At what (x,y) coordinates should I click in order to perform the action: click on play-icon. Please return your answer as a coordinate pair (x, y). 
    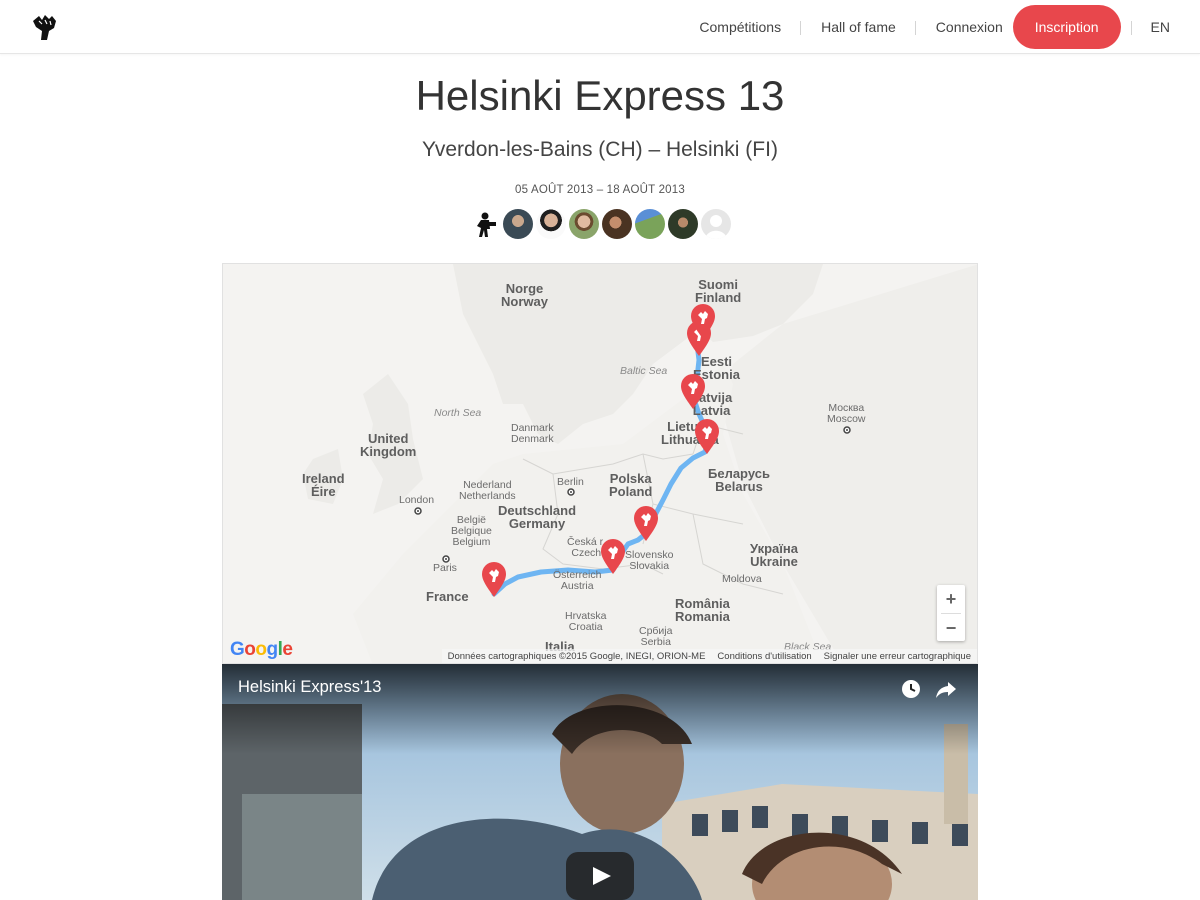
    Looking at the image, I should click on (602, 876).